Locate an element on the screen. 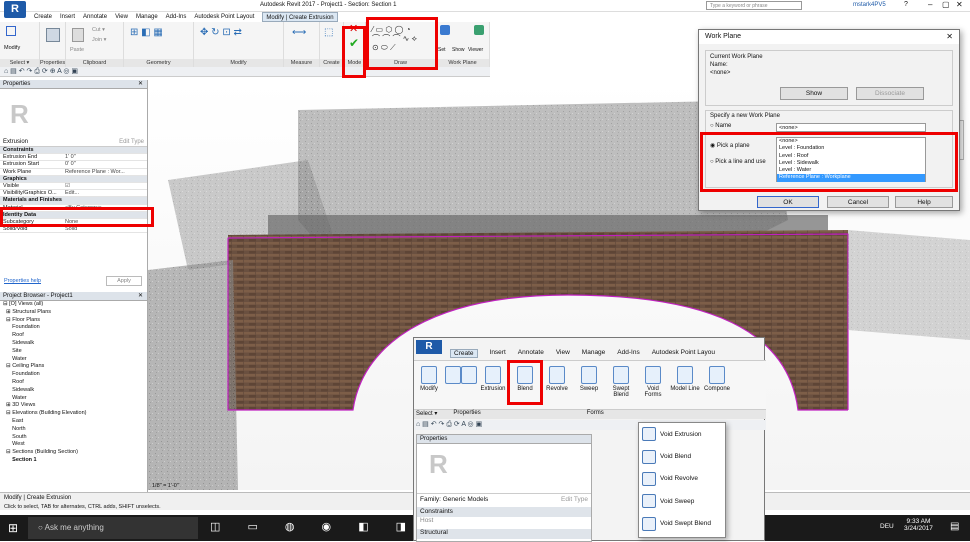 This screenshot has height=542, width=970. tree-item: ⊟ [O] Views (all) is located at coordinates (75, 305).